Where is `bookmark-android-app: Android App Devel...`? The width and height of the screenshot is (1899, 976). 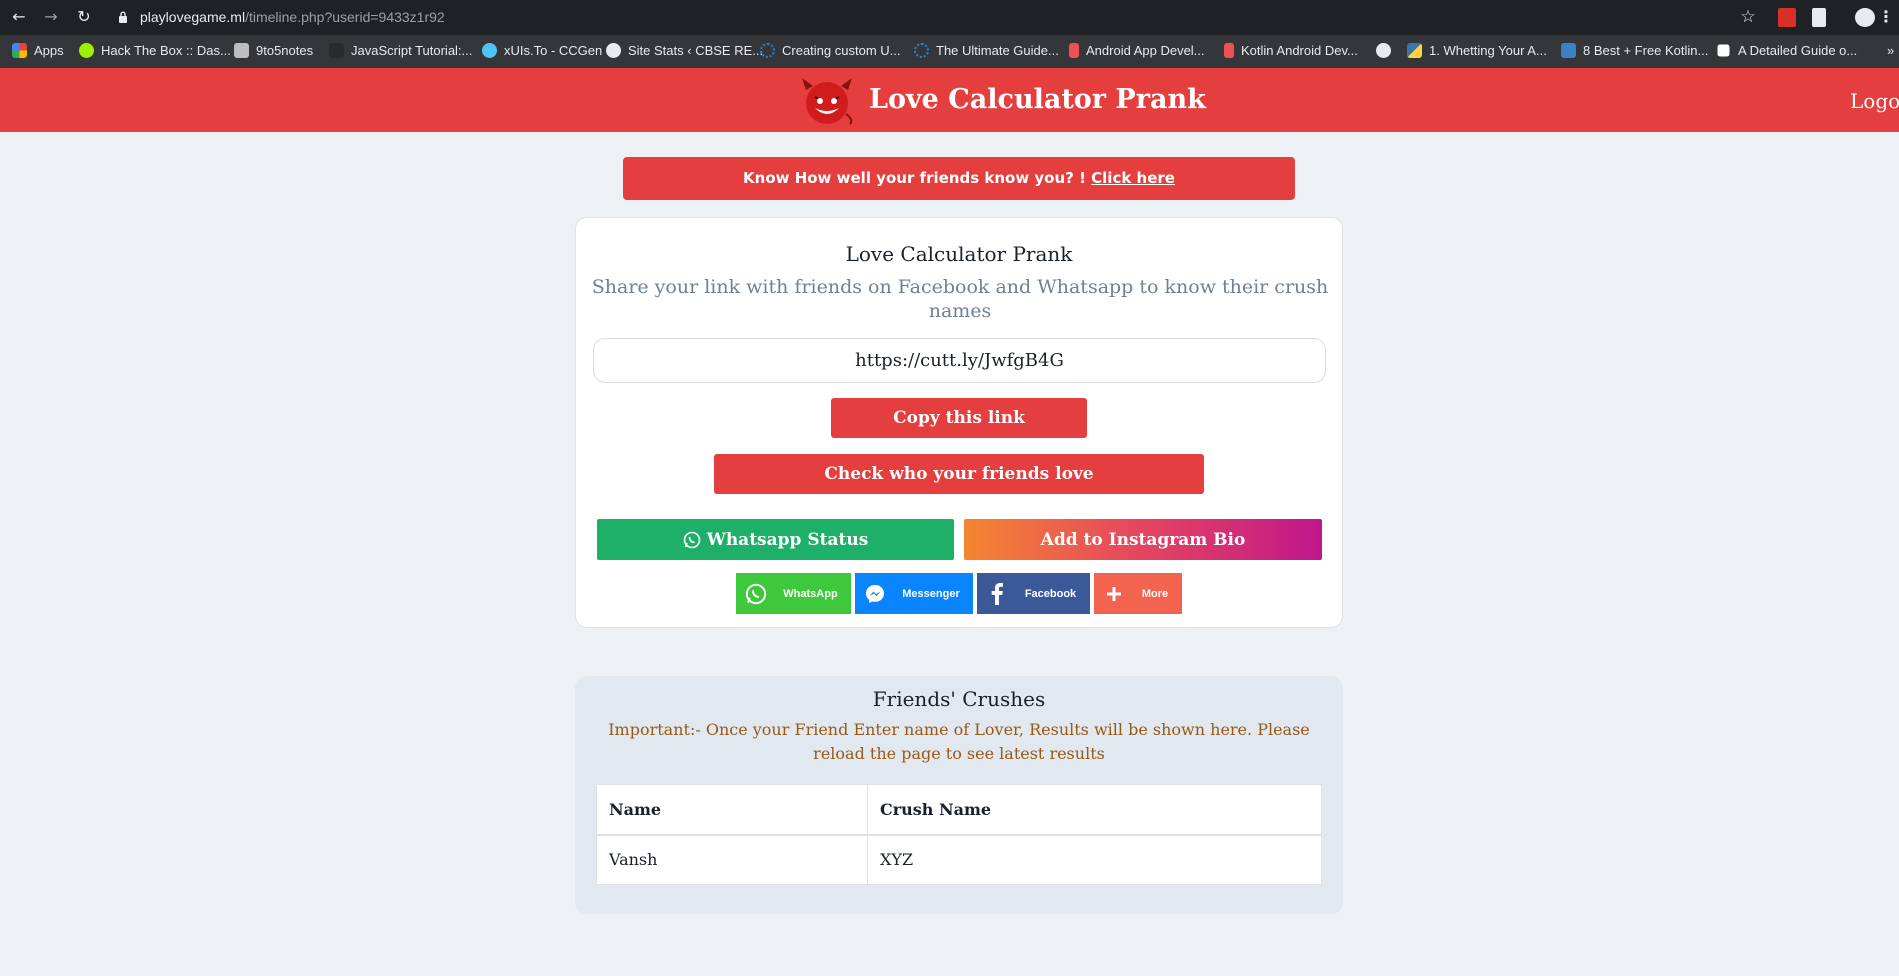
bookmark-android-app: Android App Devel... is located at coordinates (1137, 50).